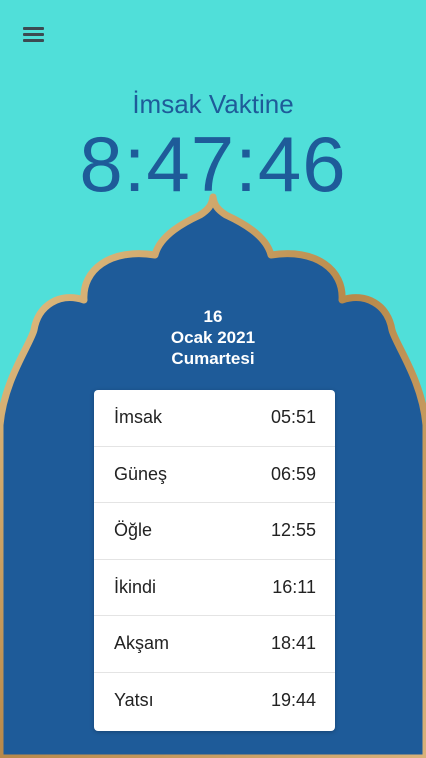 The width and height of the screenshot is (426, 758). What do you see at coordinates (213, 358) in the screenshot?
I see `date-weekday: Cumartesi` at bounding box center [213, 358].